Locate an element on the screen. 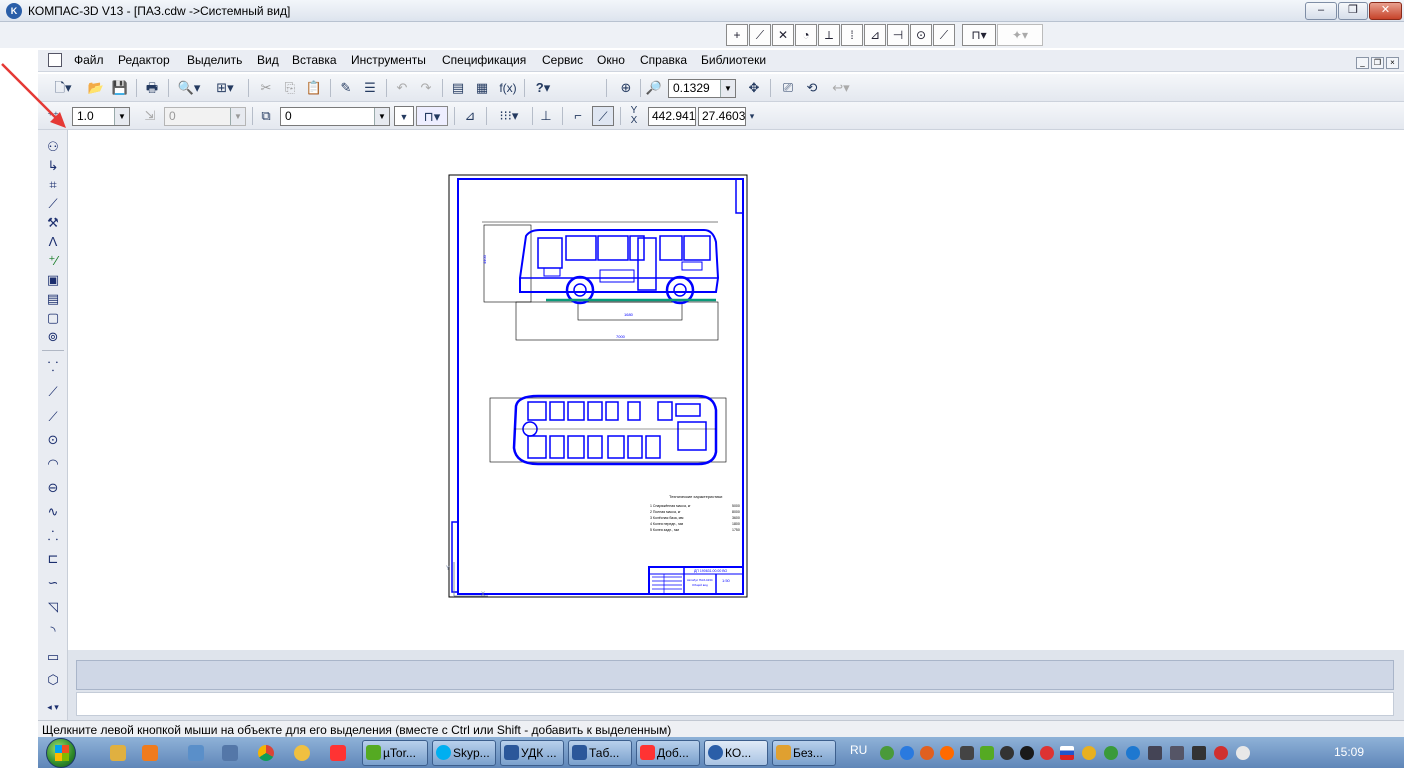 This screenshot has width=1404, height=768. new-document-icon: 🗋▾ is located at coordinates (63, 88).